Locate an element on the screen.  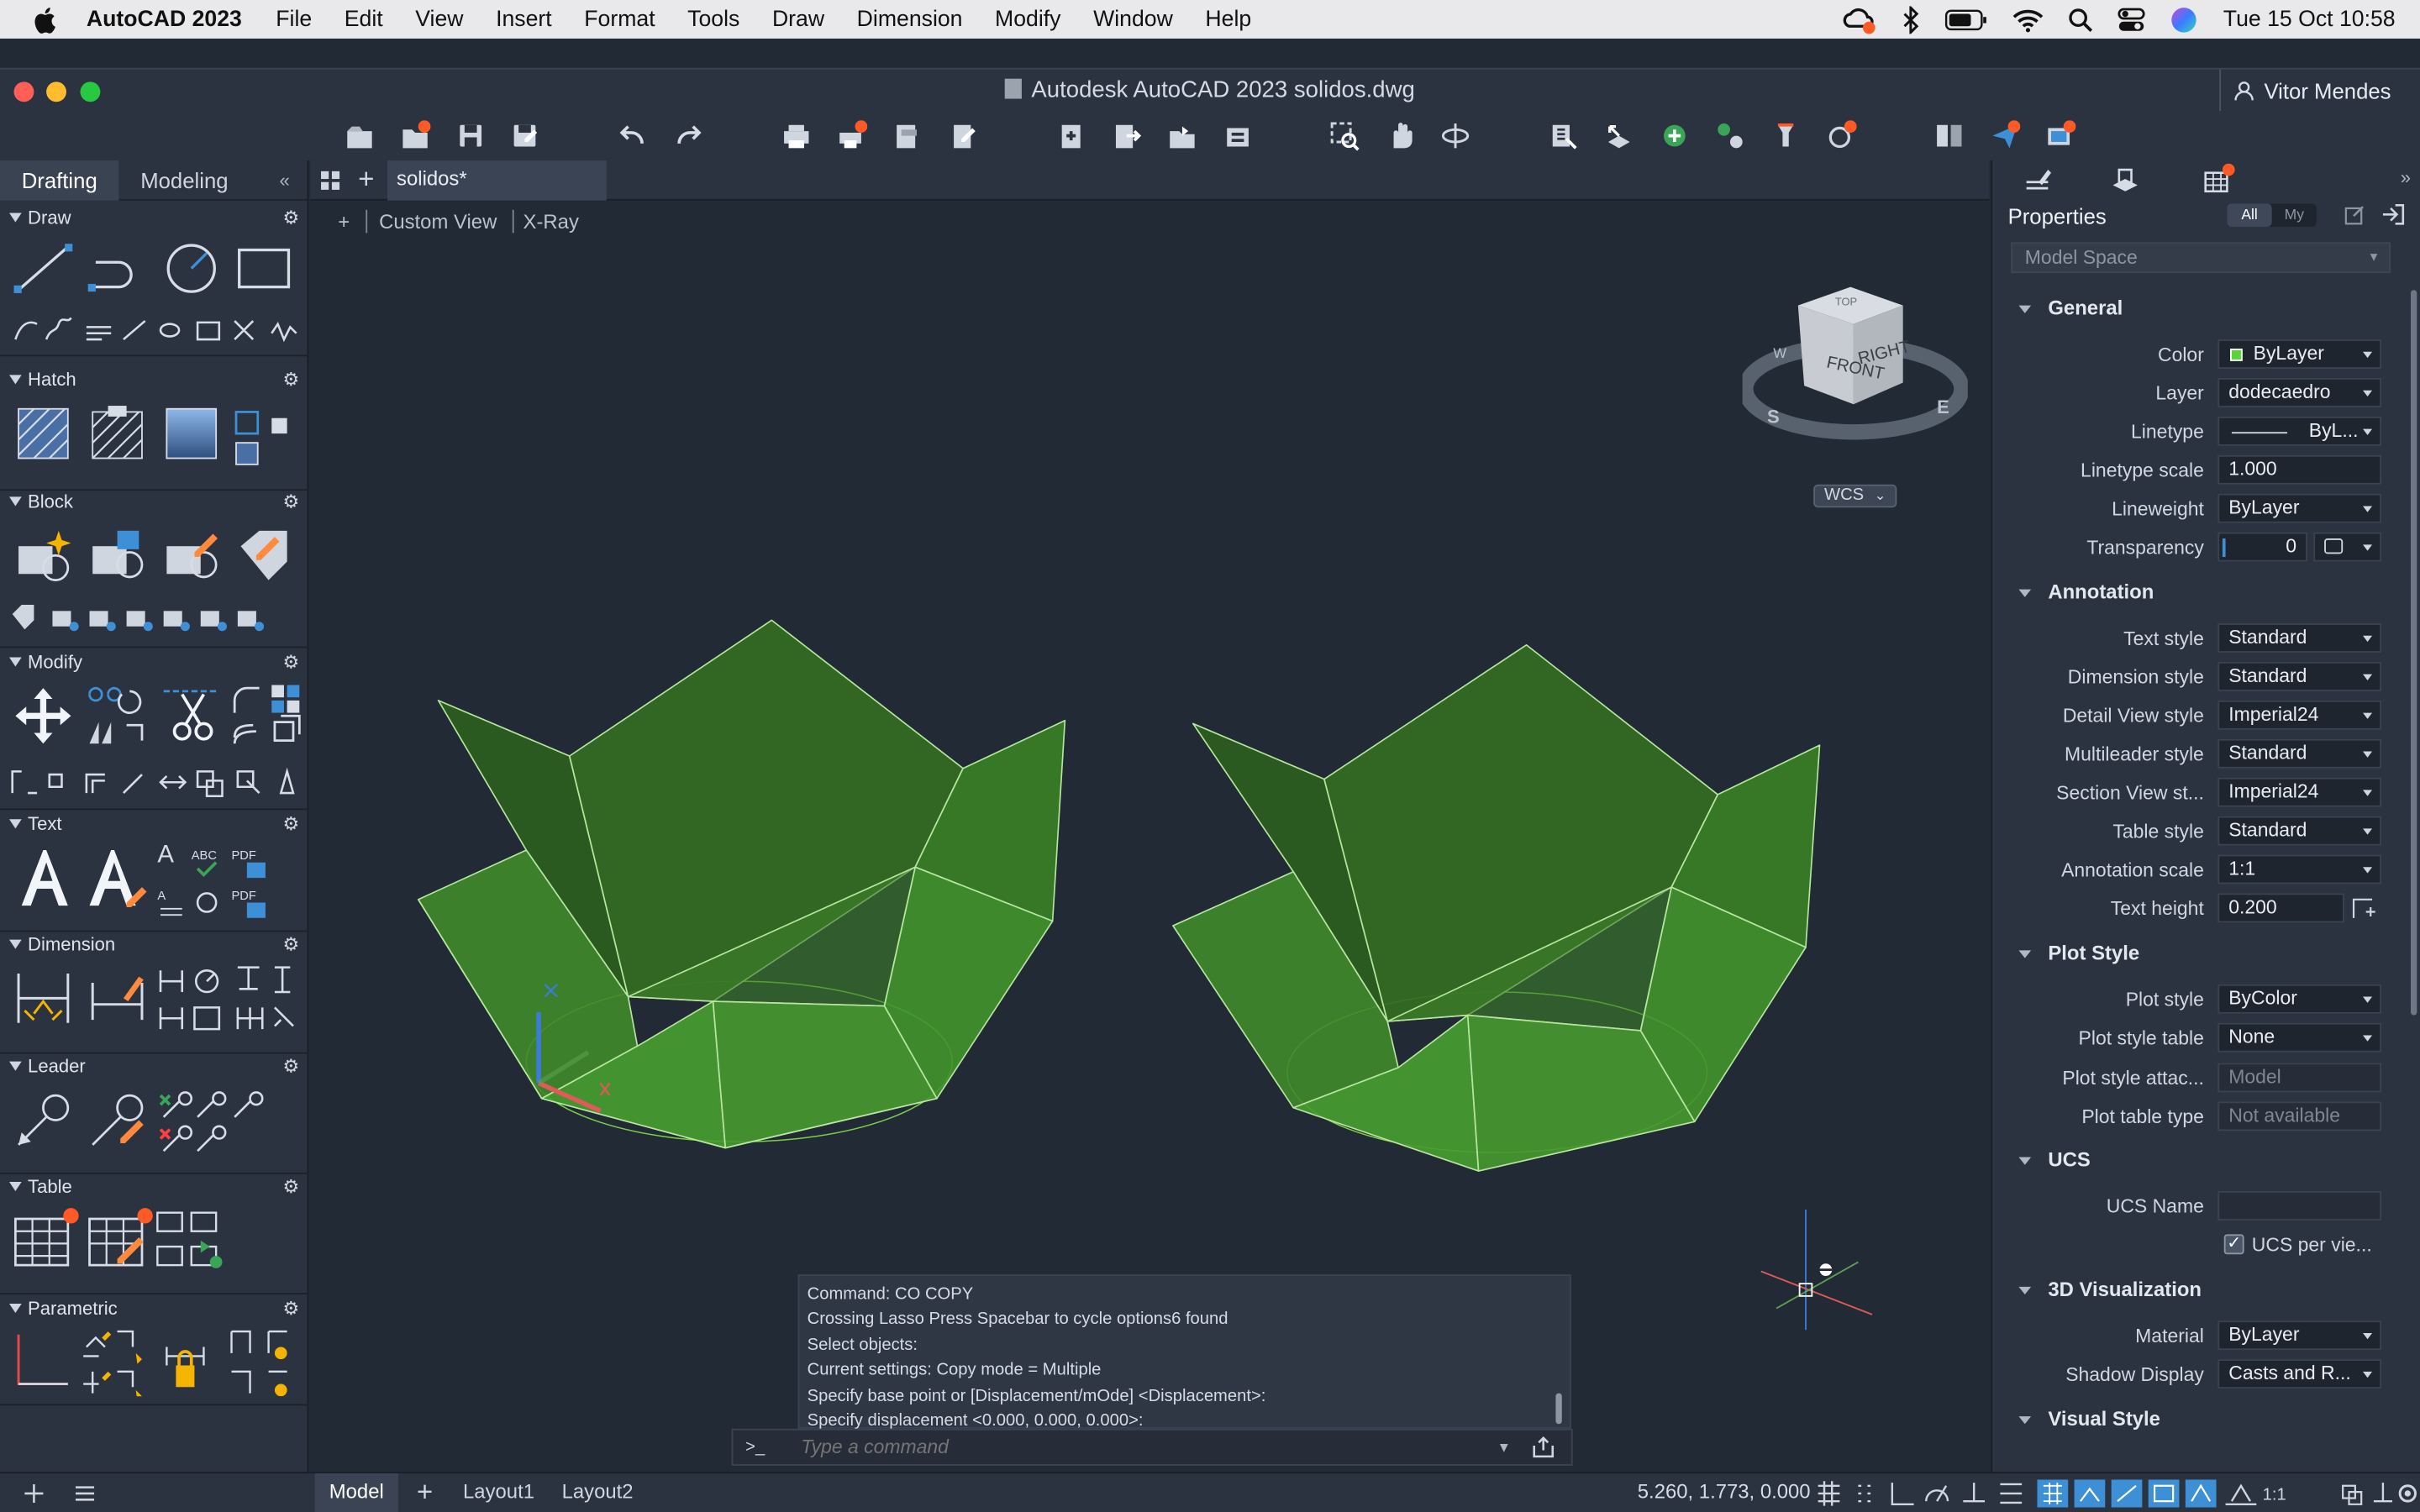
creative-cloud-icon is located at coordinates (1859, 19).